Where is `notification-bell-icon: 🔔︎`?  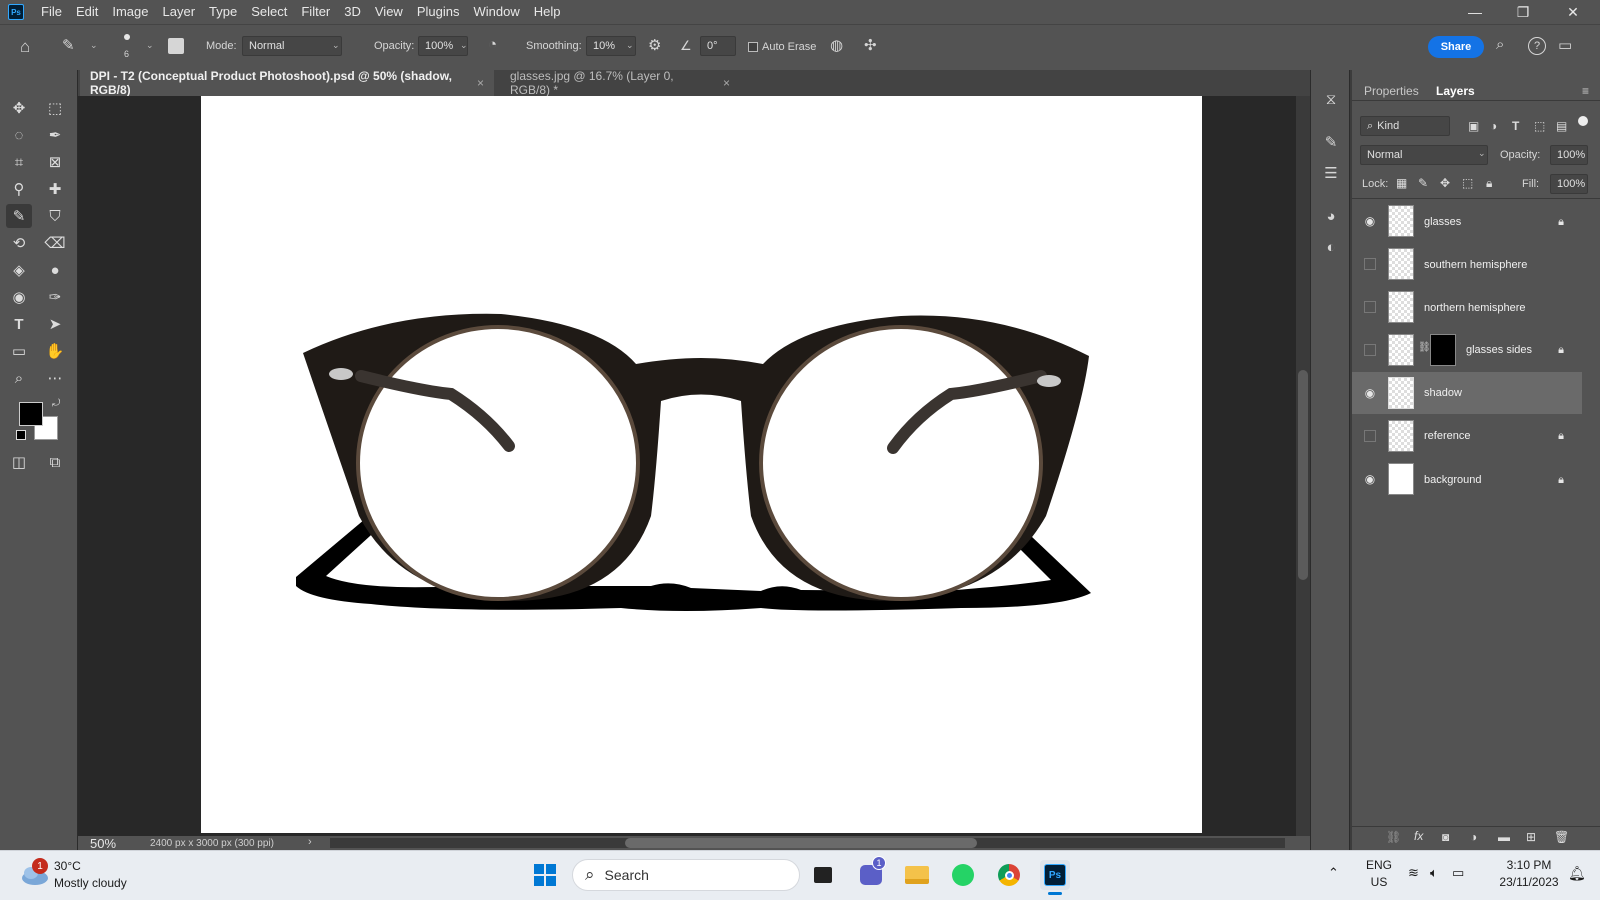 notification-bell-icon: 🔔︎ is located at coordinates (1577, 873).